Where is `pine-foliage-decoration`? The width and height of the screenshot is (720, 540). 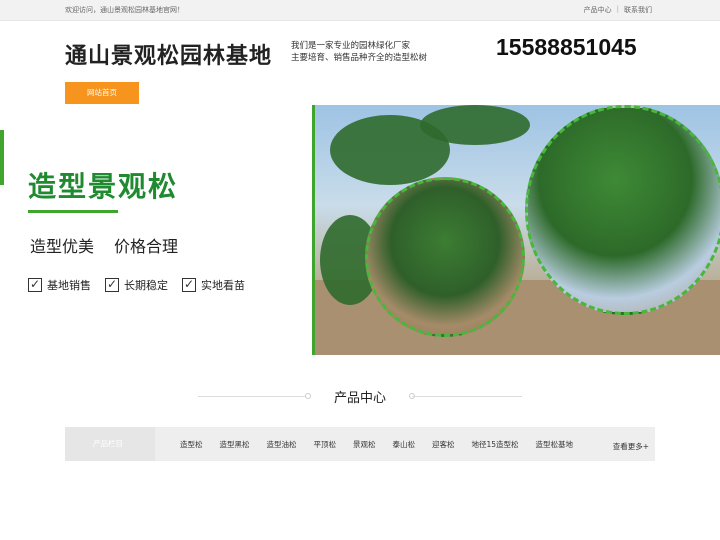
pine-foliage-decoration is located at coordinates (475, 125).